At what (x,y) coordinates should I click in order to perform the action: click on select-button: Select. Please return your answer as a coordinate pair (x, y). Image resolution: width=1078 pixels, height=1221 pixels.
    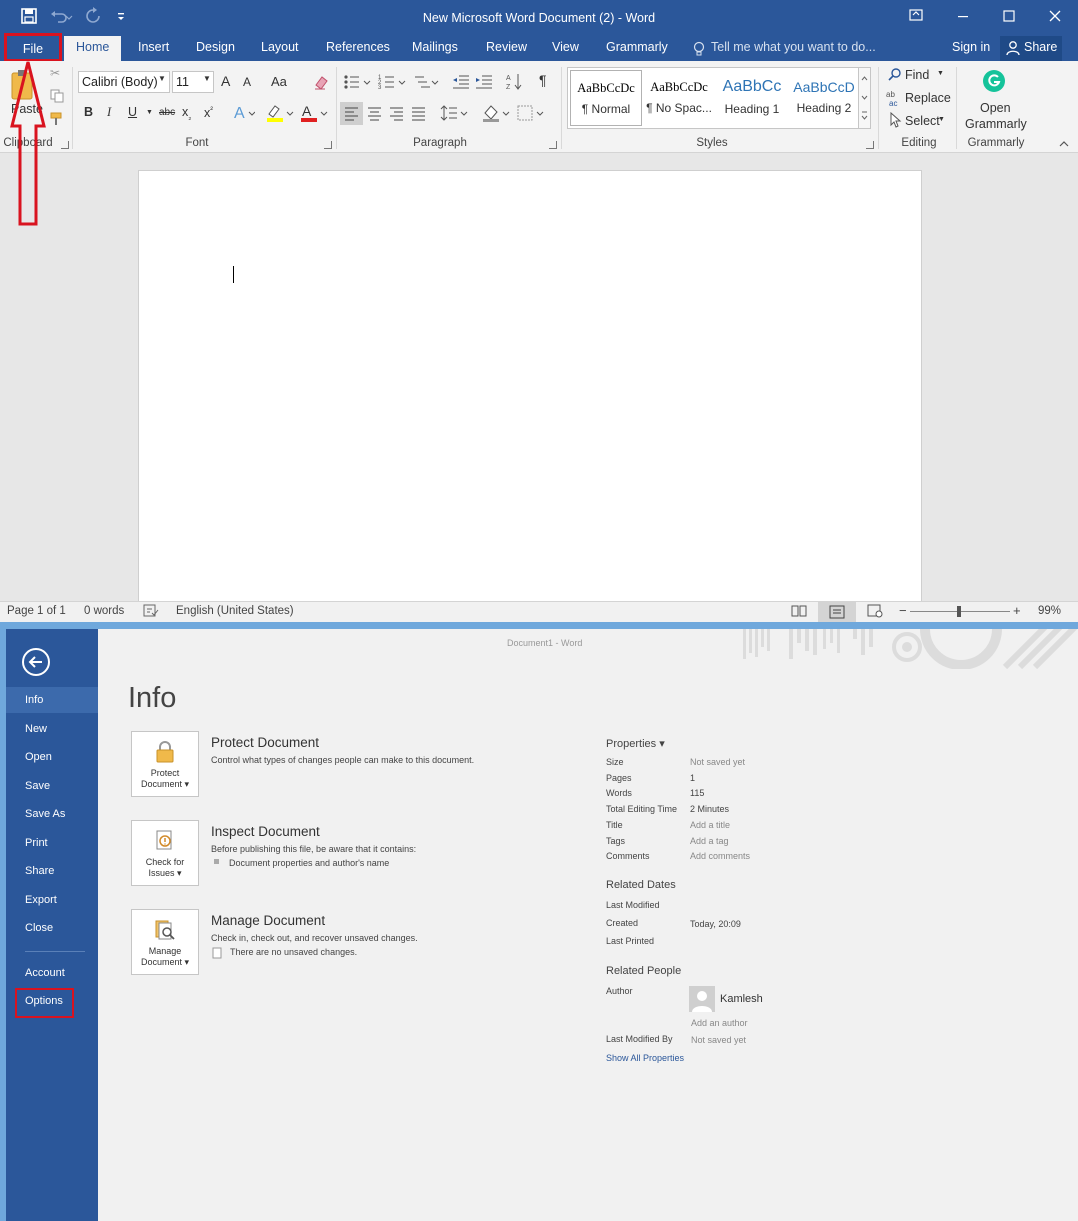
    Looking at the image, I should click on (922, 121).